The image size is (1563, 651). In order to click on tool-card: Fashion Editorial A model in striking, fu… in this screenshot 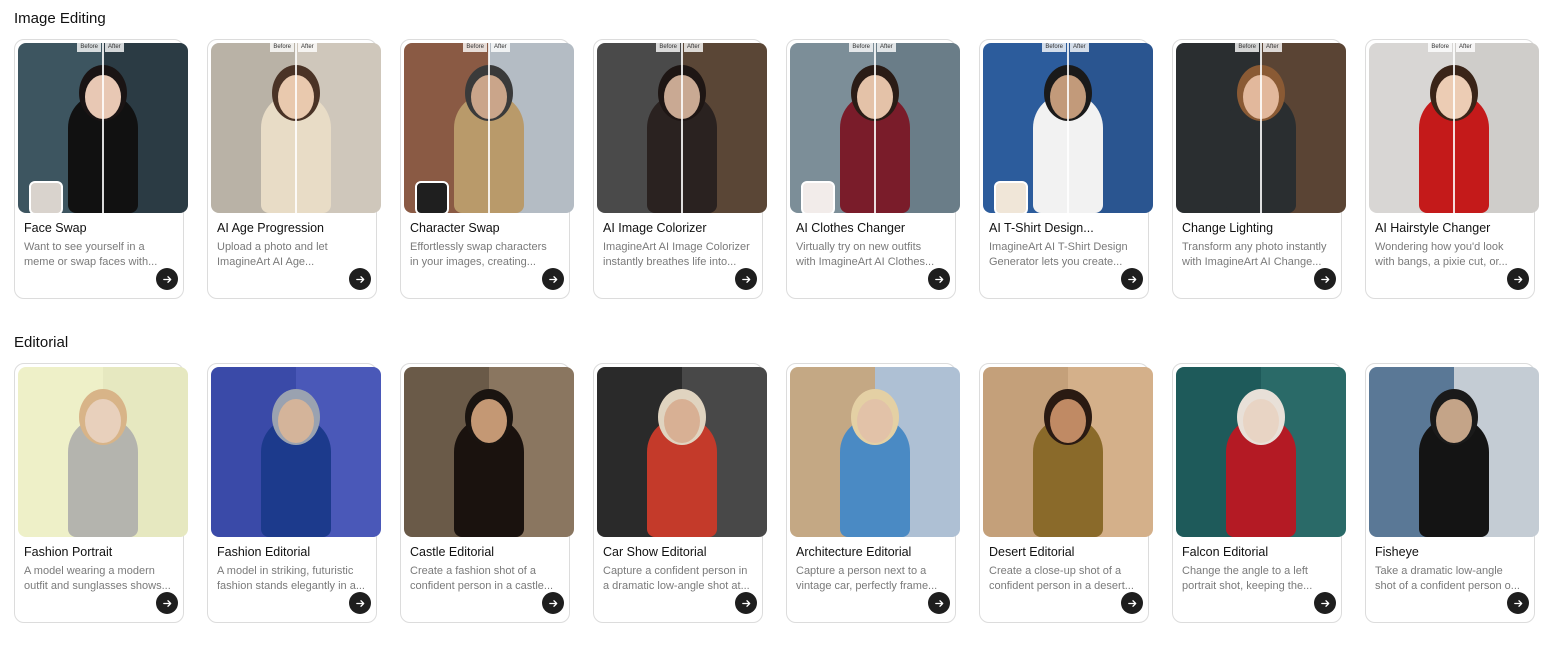, I will do `click(294, 493)`.